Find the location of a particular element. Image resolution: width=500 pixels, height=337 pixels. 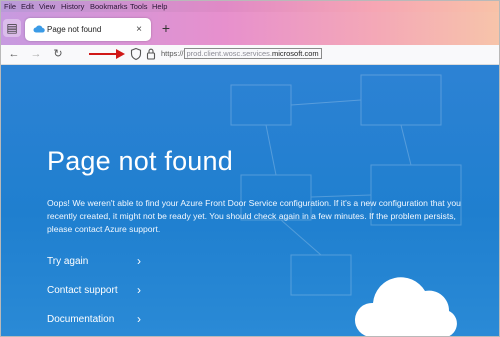

tab-page-not-found: Page not found × is located at coordinates (88, 29).